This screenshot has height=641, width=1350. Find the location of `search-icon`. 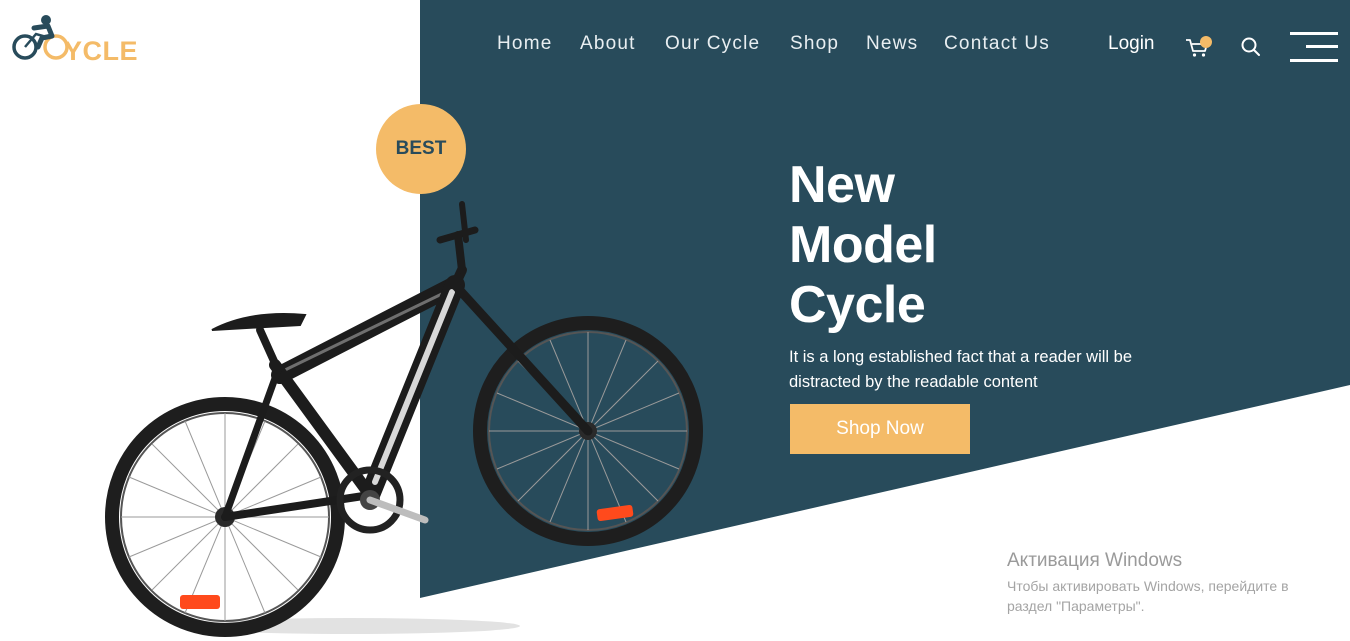

search-icon is located at coordinates (1251, 46).